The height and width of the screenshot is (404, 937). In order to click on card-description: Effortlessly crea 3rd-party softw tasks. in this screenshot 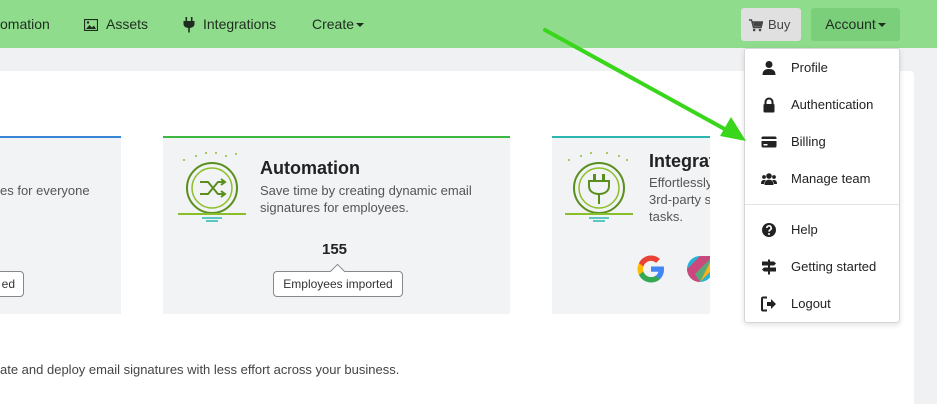, I will do `click(679, 199)`.